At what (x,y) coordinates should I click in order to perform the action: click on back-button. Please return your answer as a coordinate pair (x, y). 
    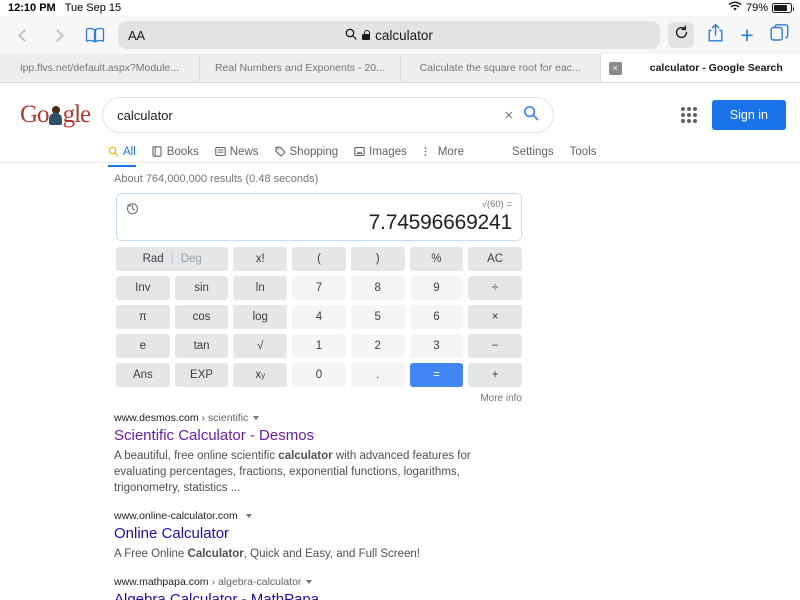
    Looking at the image, I should click on (23, 35).